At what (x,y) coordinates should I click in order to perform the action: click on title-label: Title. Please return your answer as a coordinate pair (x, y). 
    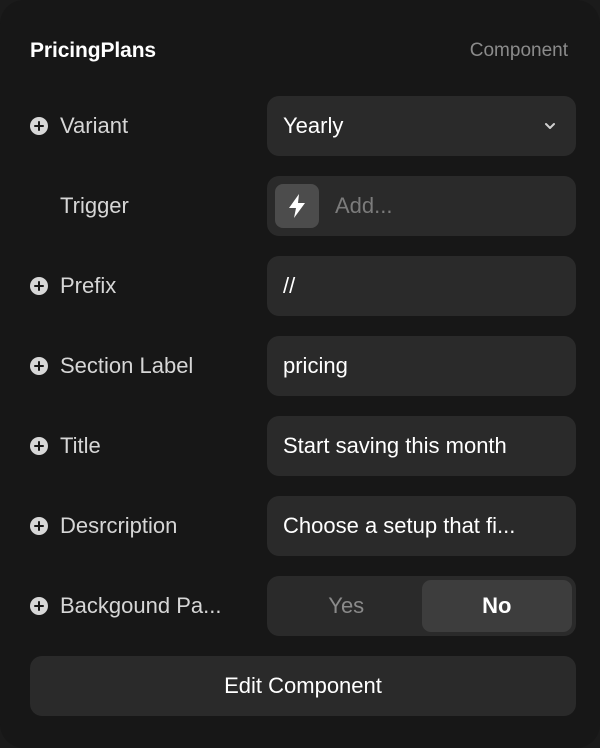
    Looking at the image, I should click on (80, 445).